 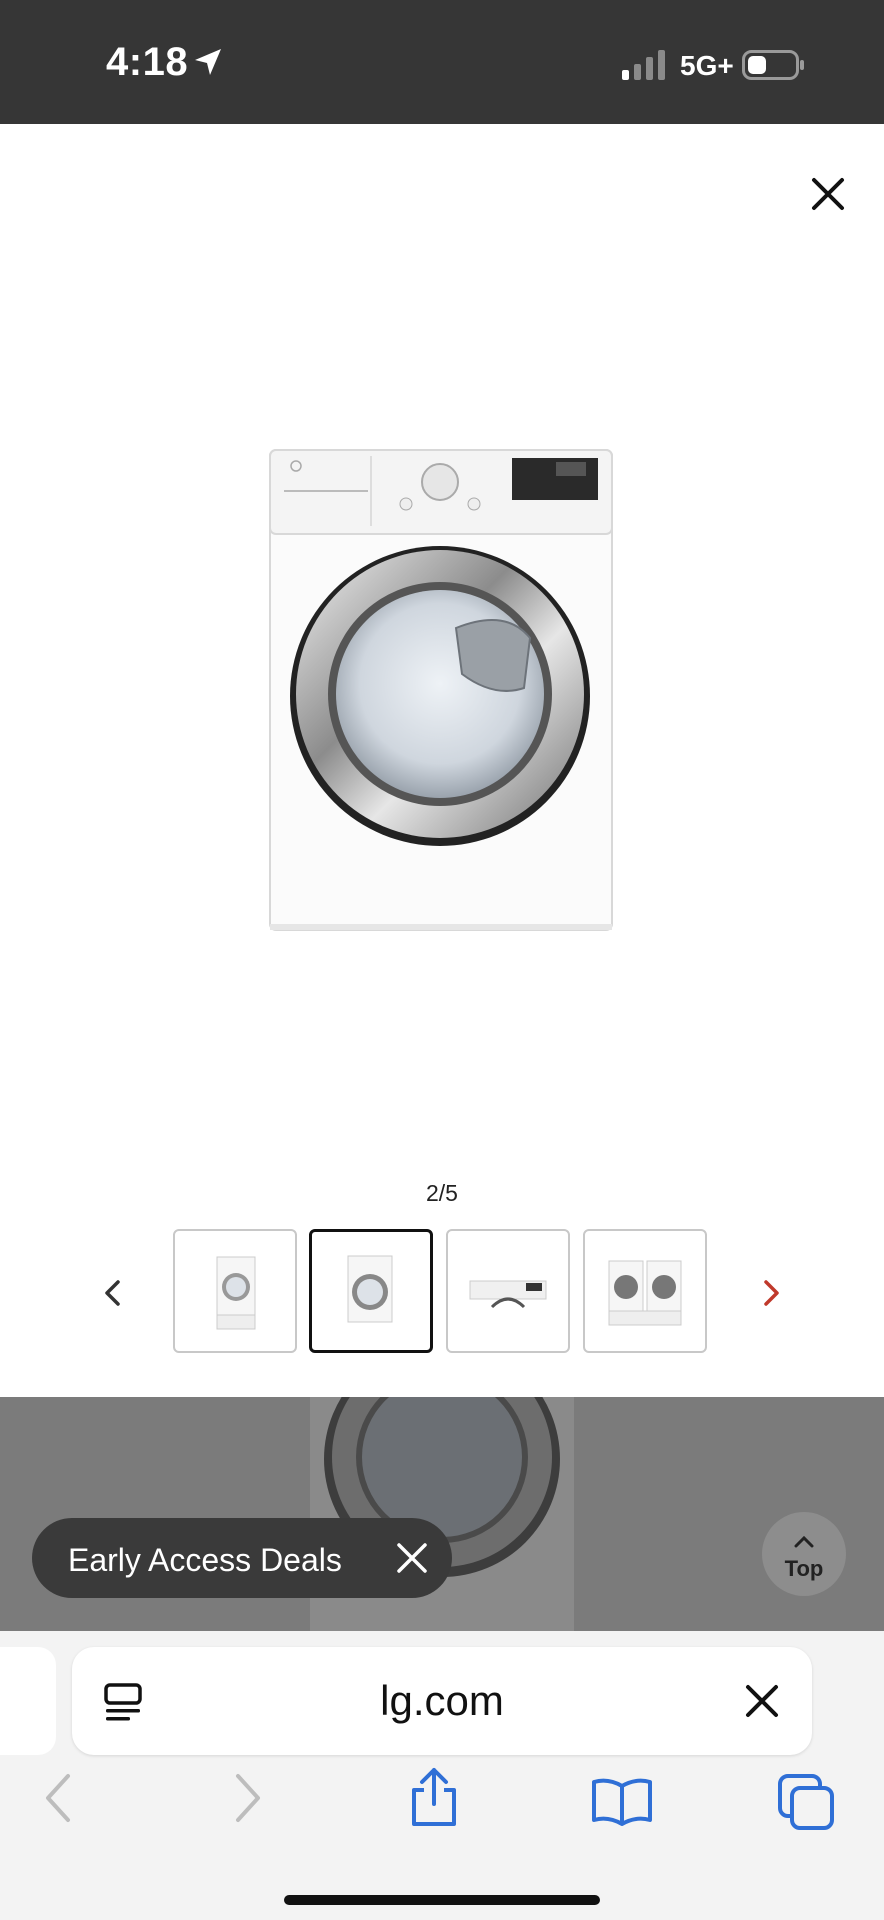 What do you see at coordinates (804, 1554) in the screenshot?
I see `back-to-top-button: Top` at bounding box center [804, 1554].